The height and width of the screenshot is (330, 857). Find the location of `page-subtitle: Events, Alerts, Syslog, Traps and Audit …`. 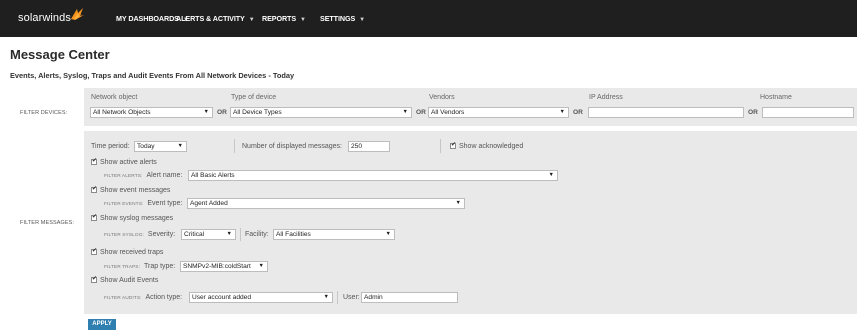

page-subtitle: Events, Alerts, Syslog, Traps and Audit … is located at coordinates (152, 75).